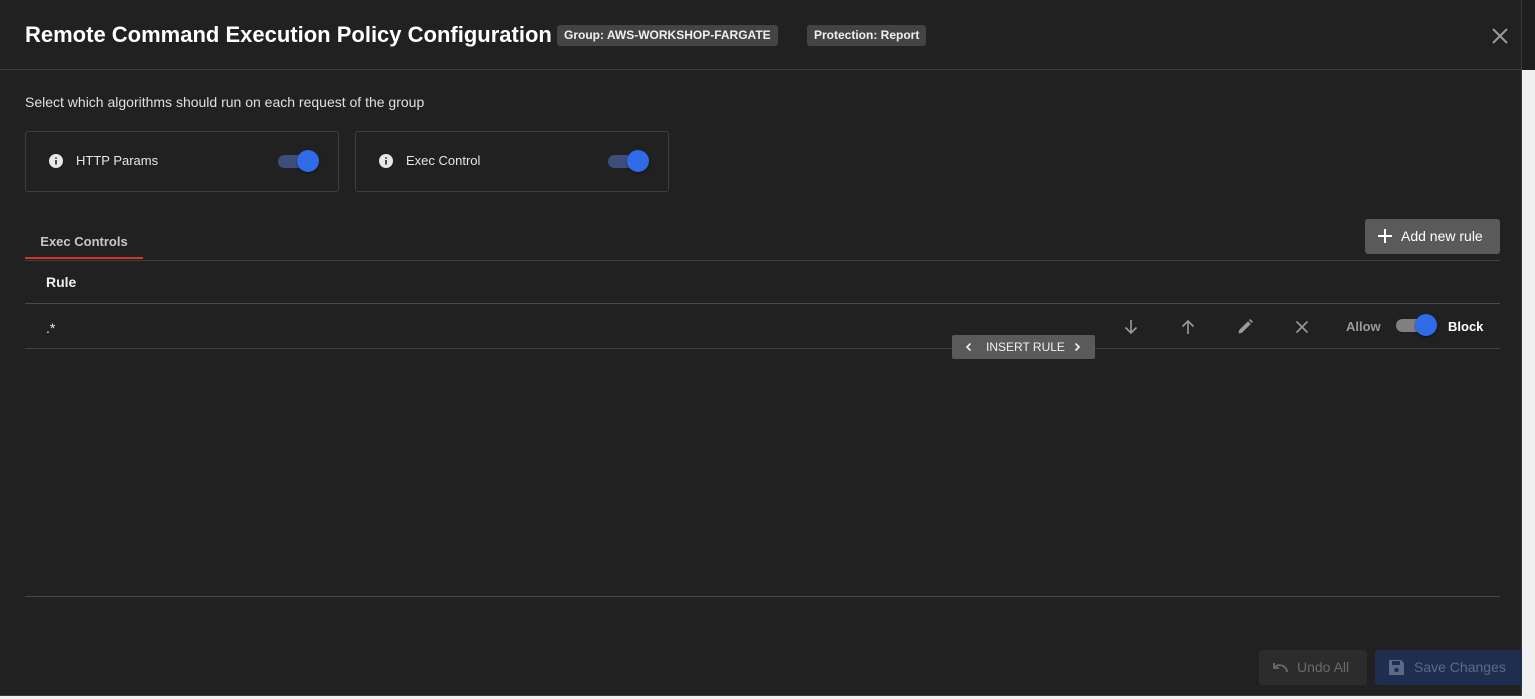  What do you see at coordinates (667, 35) in the screenshot?
I see `group-chip: Group: AWS-WORKSHOP-FARGATE` at bounding box center [667, 35].